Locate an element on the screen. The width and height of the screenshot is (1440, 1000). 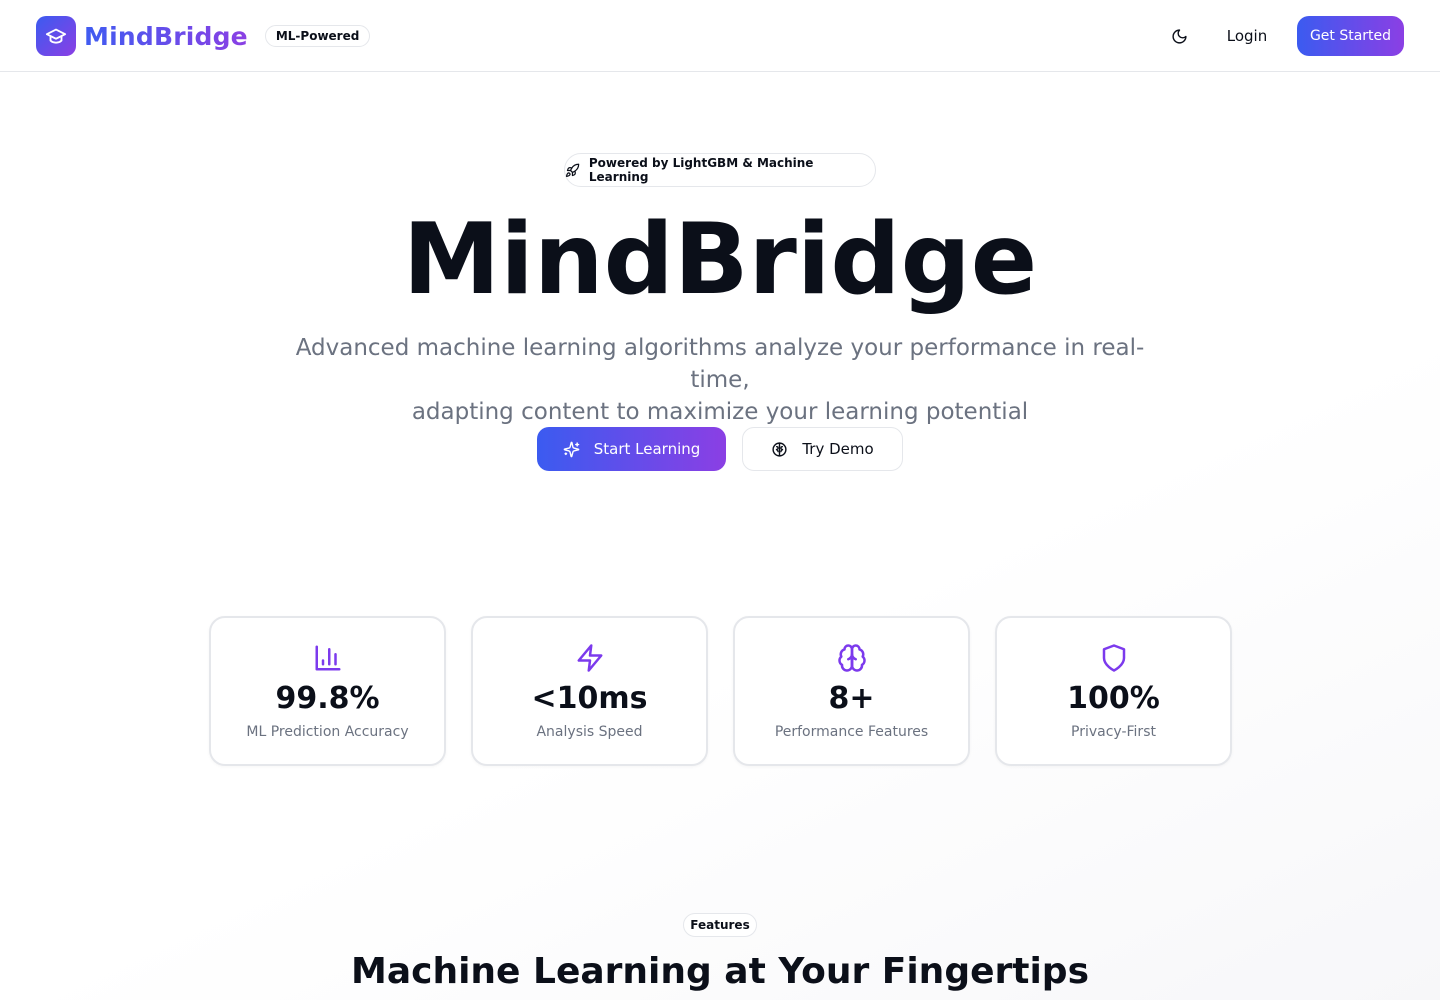
stat-value: <10ms is located at coordinates (589, 698).